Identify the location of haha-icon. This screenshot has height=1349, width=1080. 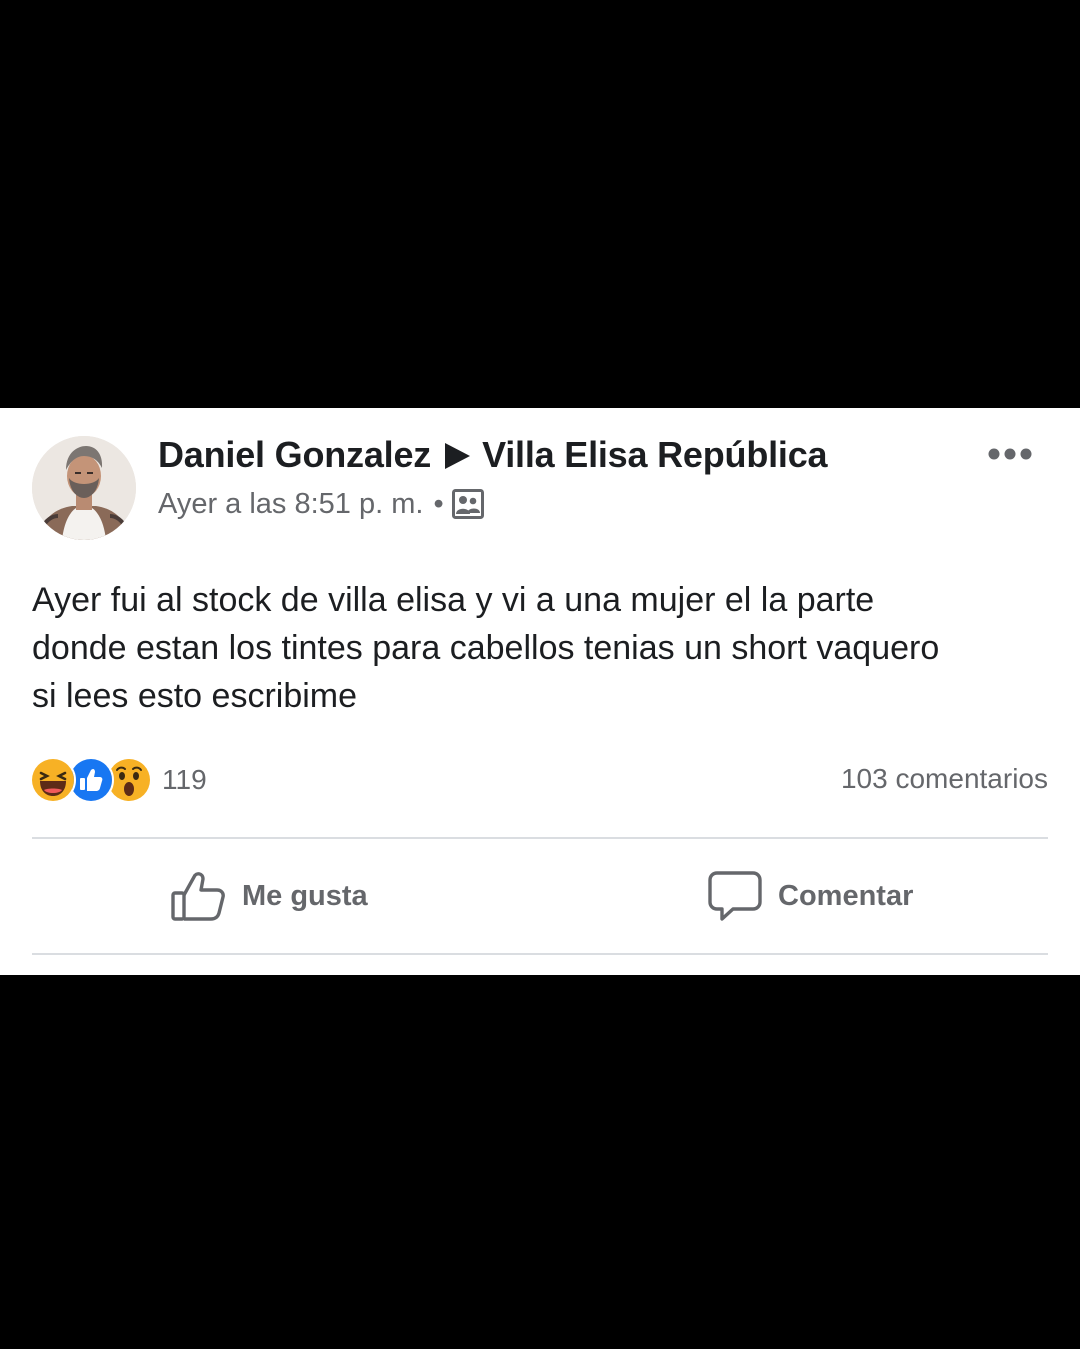
(53, 780).